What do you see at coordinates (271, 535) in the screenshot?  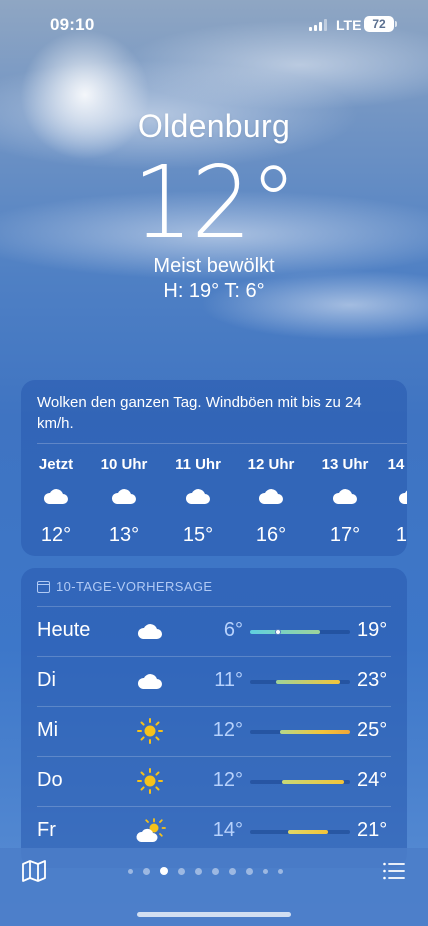 I see `hour-temp: 16°` at bounding box center [271, 535].